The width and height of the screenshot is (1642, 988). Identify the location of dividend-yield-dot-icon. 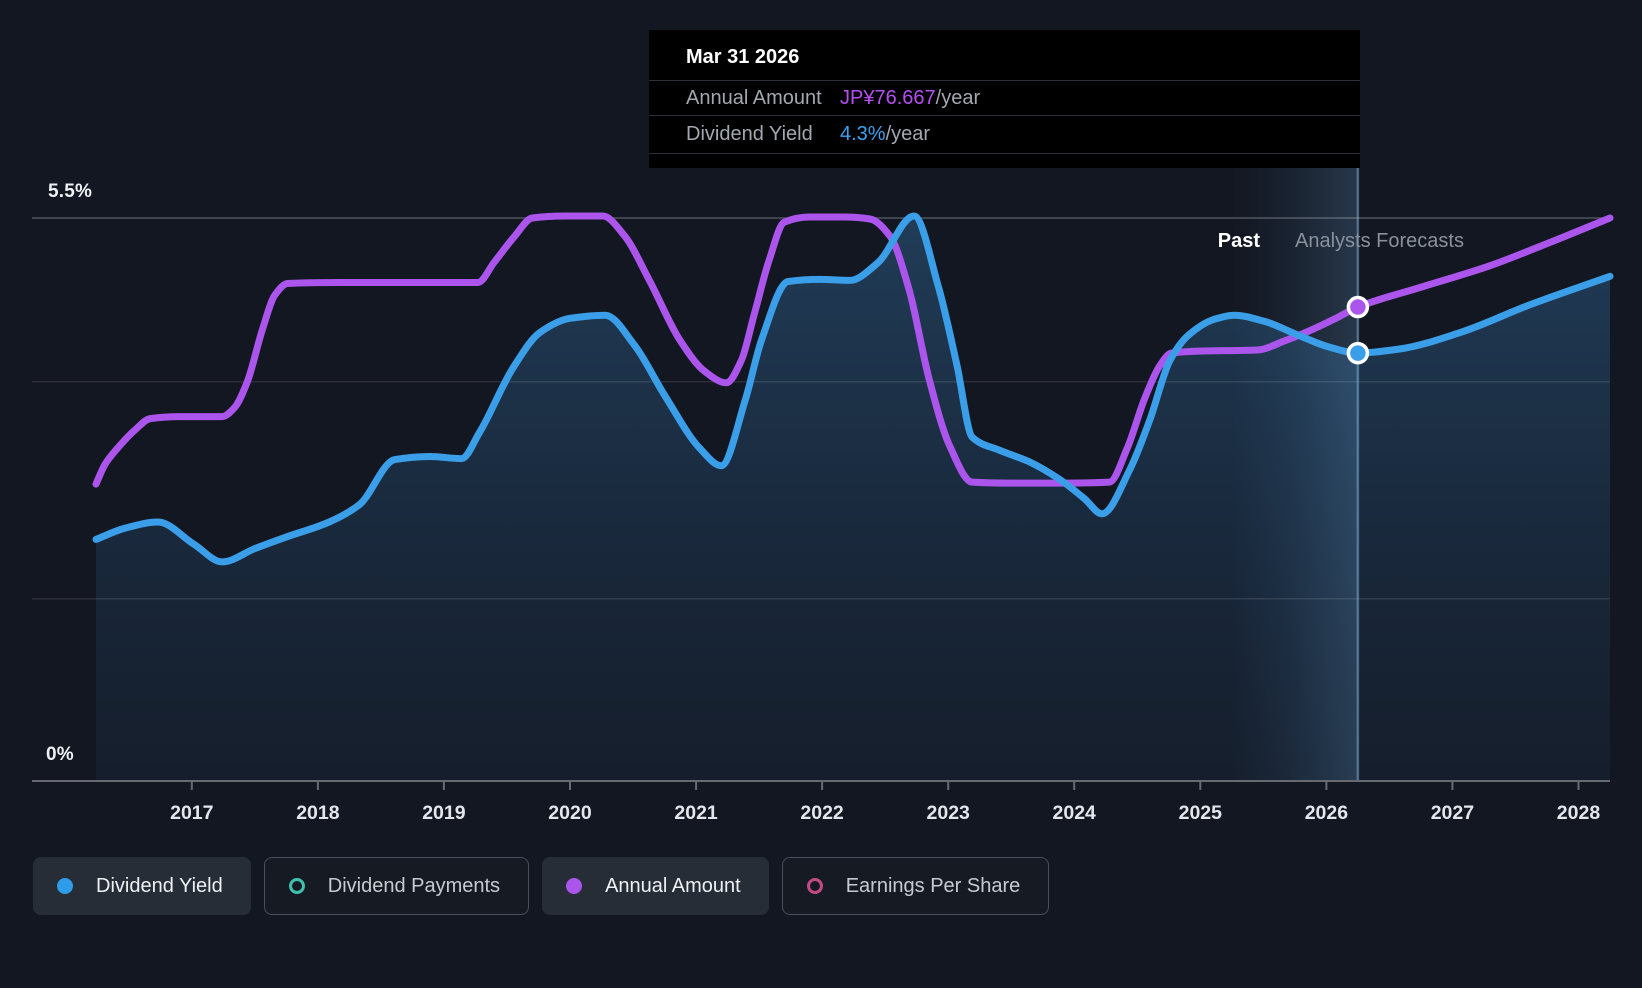
(65, 886).